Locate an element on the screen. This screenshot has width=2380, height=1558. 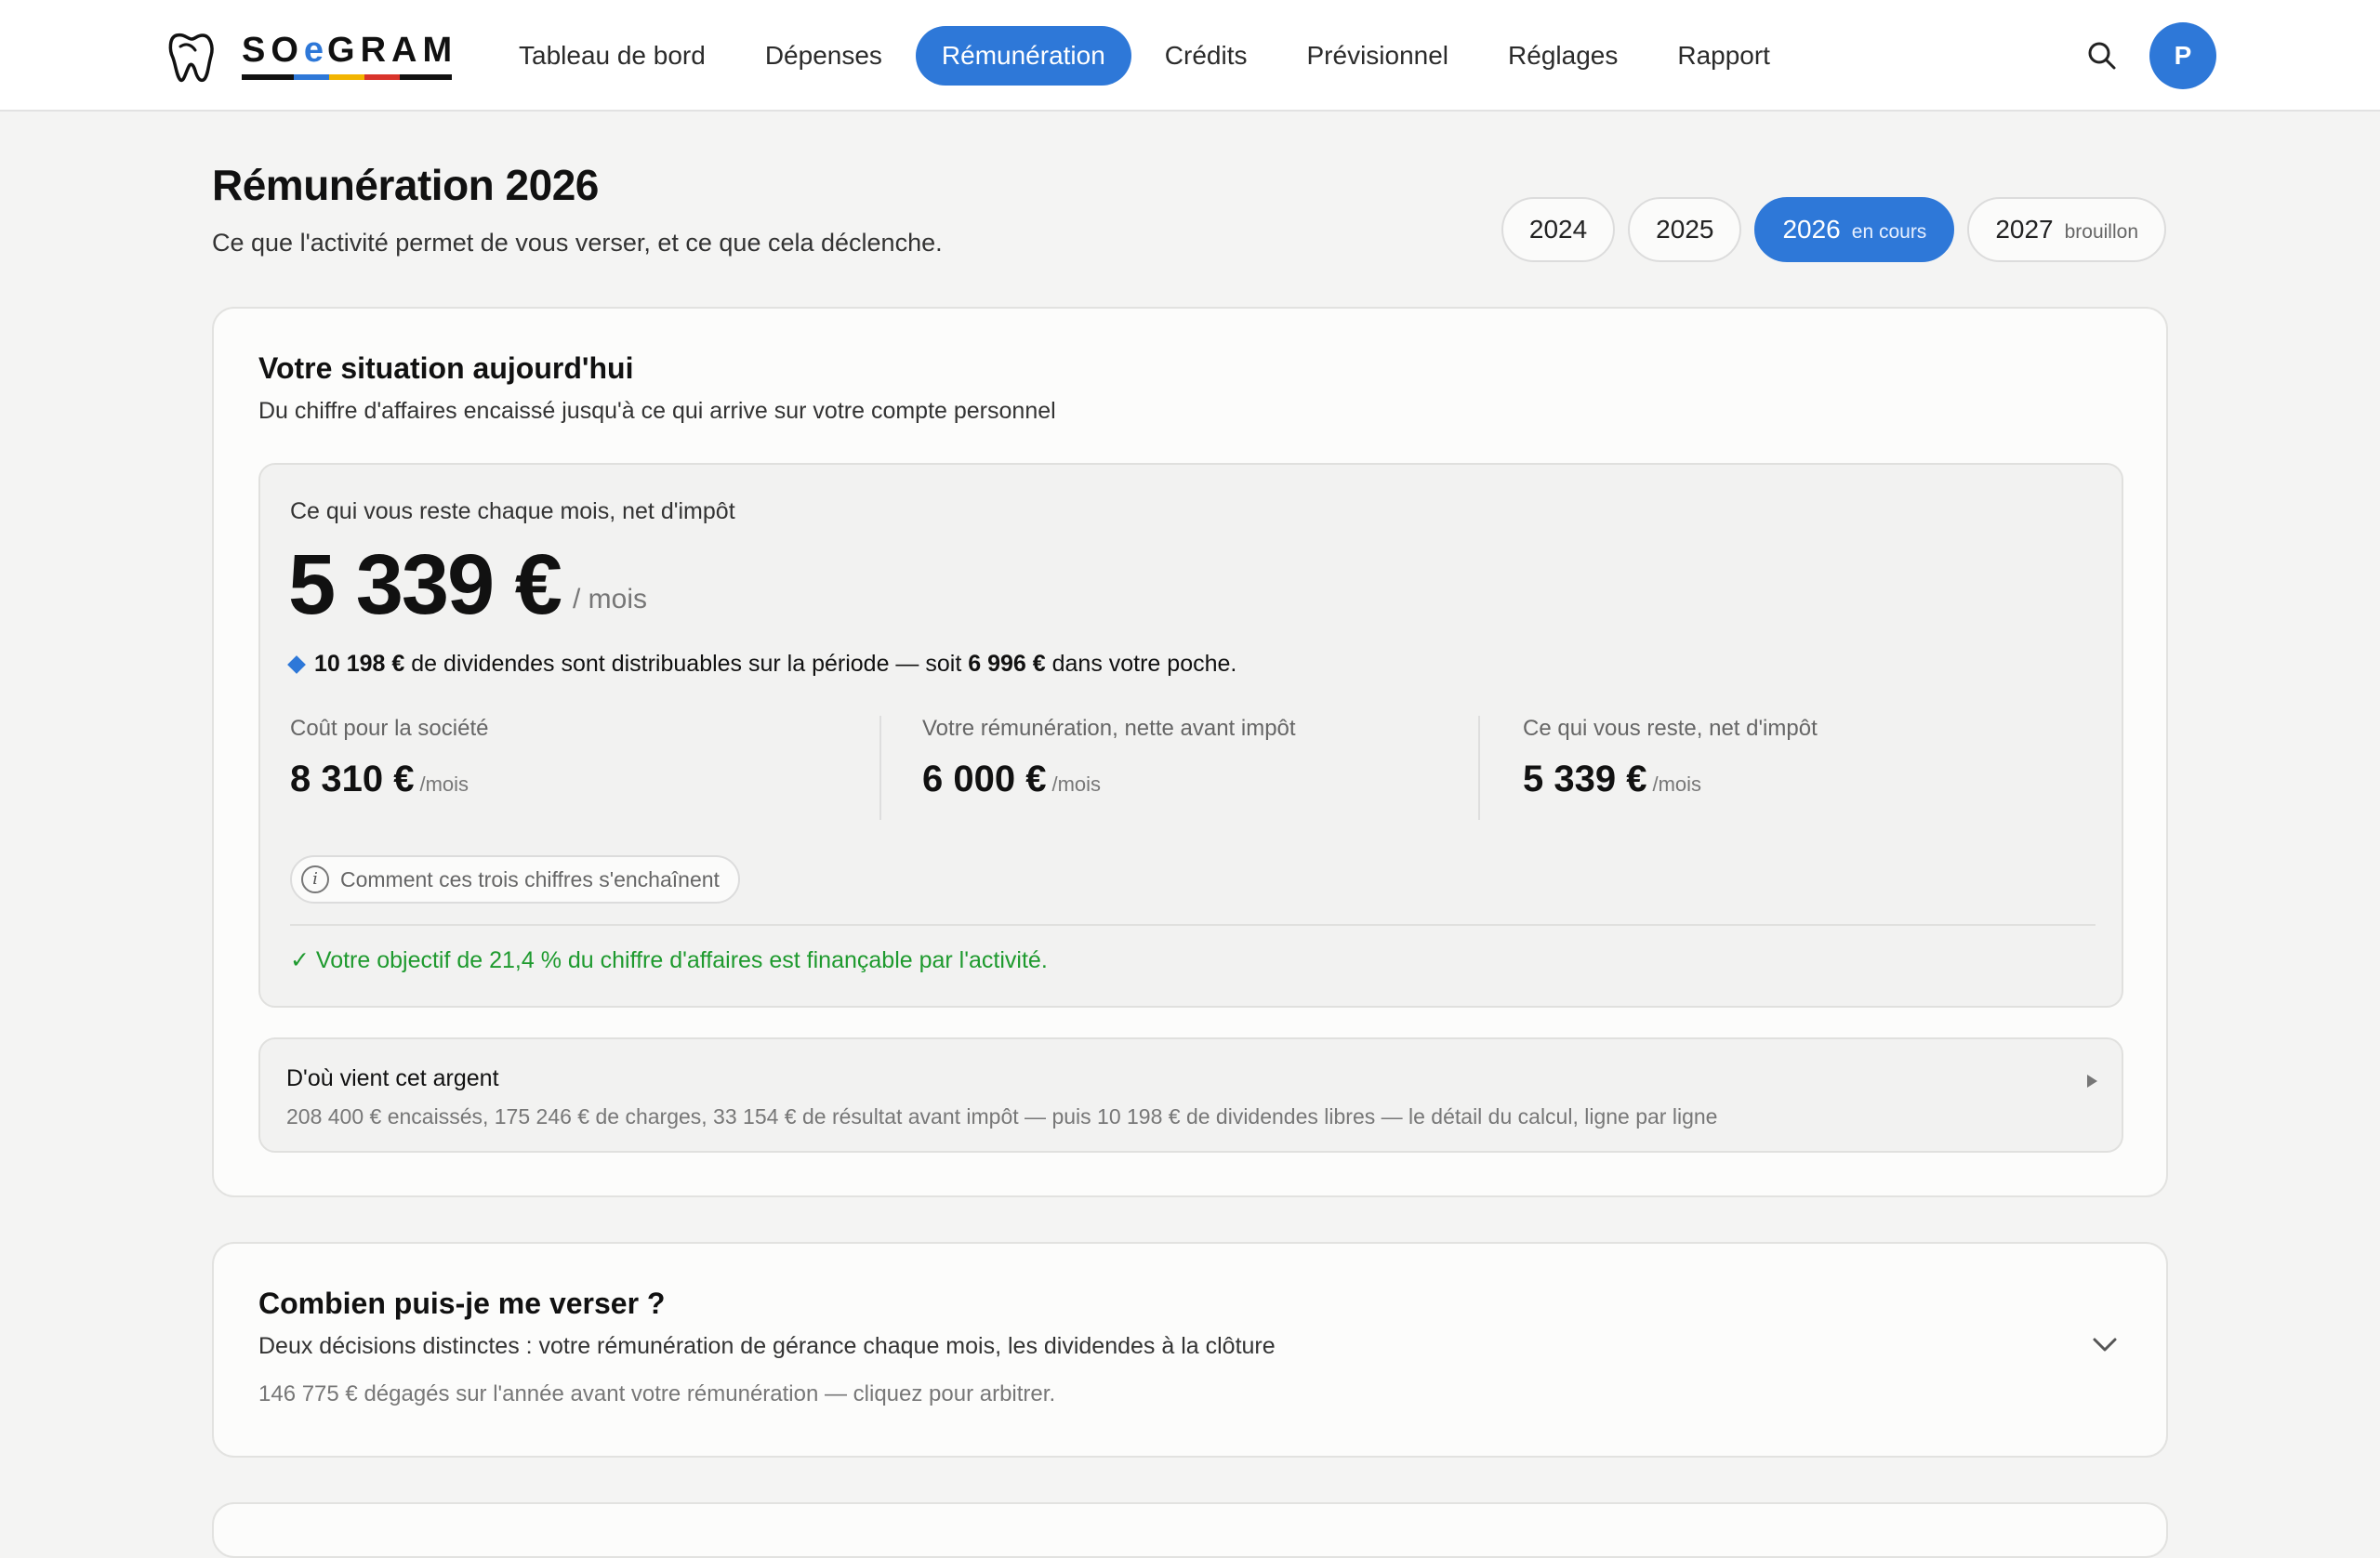
stat-label: Coût pour la société is located at coordinates (389, 728).